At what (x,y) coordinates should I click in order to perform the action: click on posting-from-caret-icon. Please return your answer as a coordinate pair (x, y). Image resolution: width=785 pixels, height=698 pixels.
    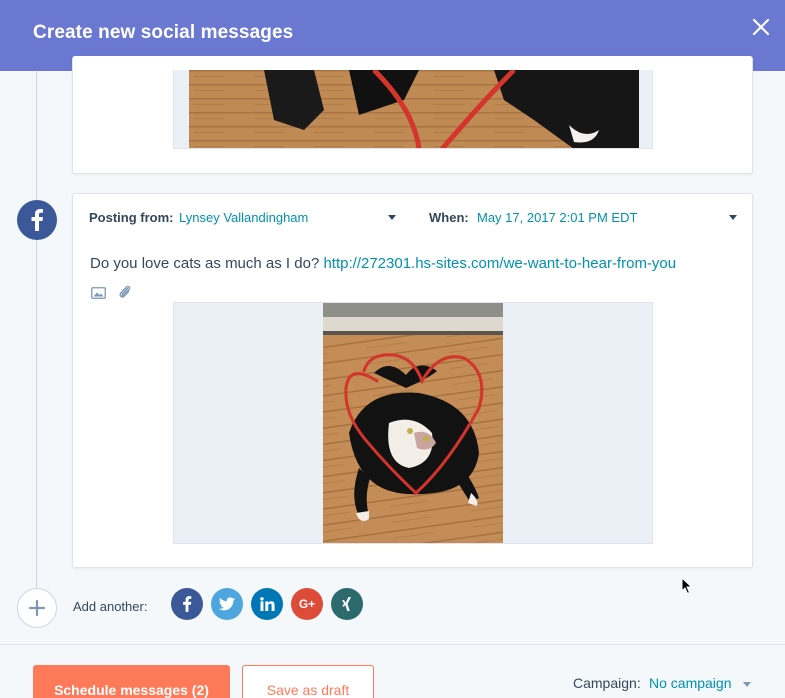
    Looking at the image, I should click on (392, 217).